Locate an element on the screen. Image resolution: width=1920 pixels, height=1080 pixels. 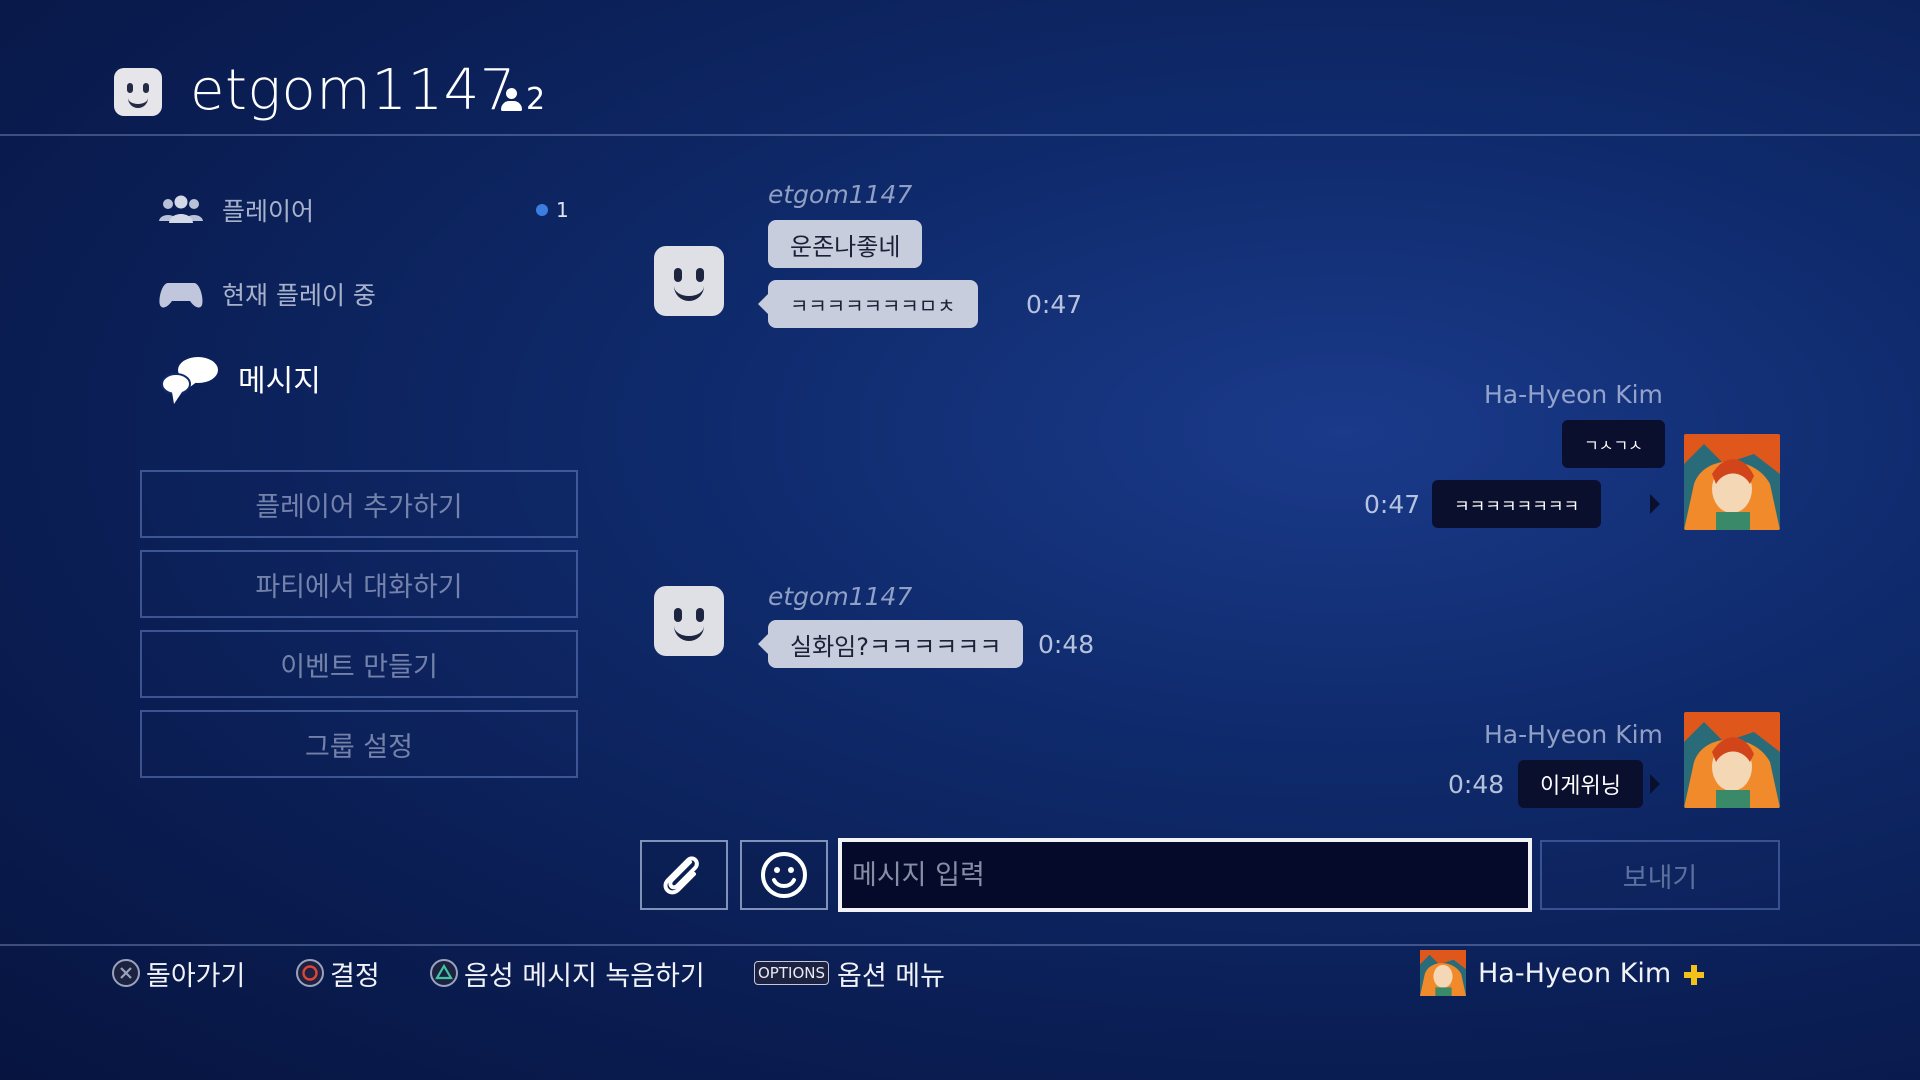
options-hint-label: 옵션 메뉴 is located at coordinates (891, 976).